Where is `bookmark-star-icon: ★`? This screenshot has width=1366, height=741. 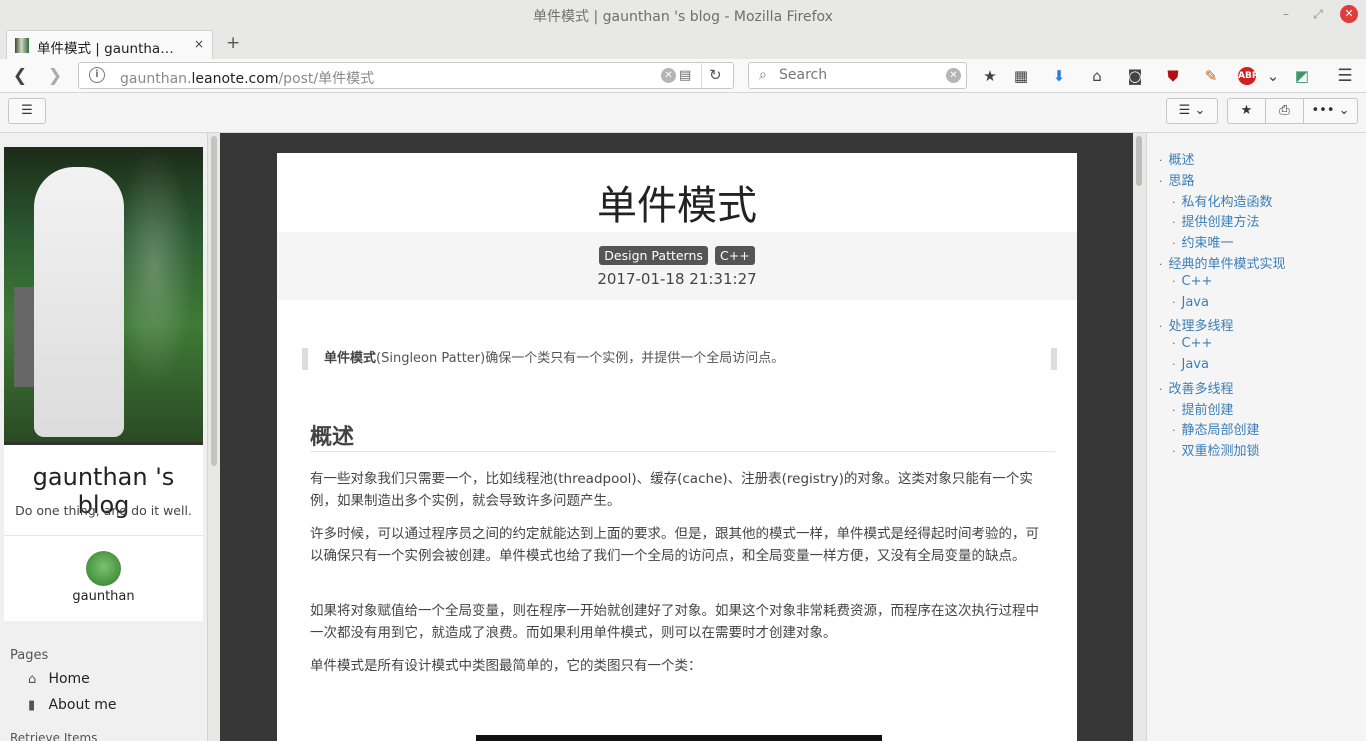 bookmark-star-icon: ★ is located at coordinates (990, 76).